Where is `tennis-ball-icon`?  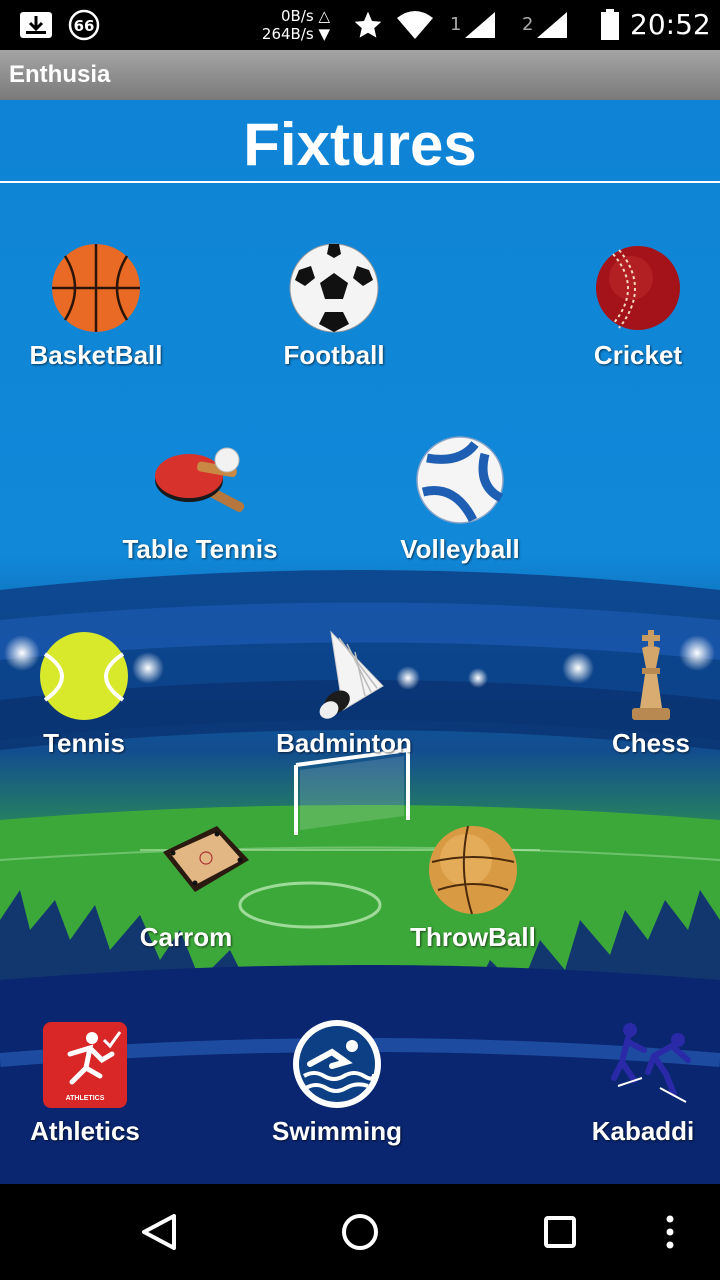 tennis-ball-icon is located at coordinates (84, 676).